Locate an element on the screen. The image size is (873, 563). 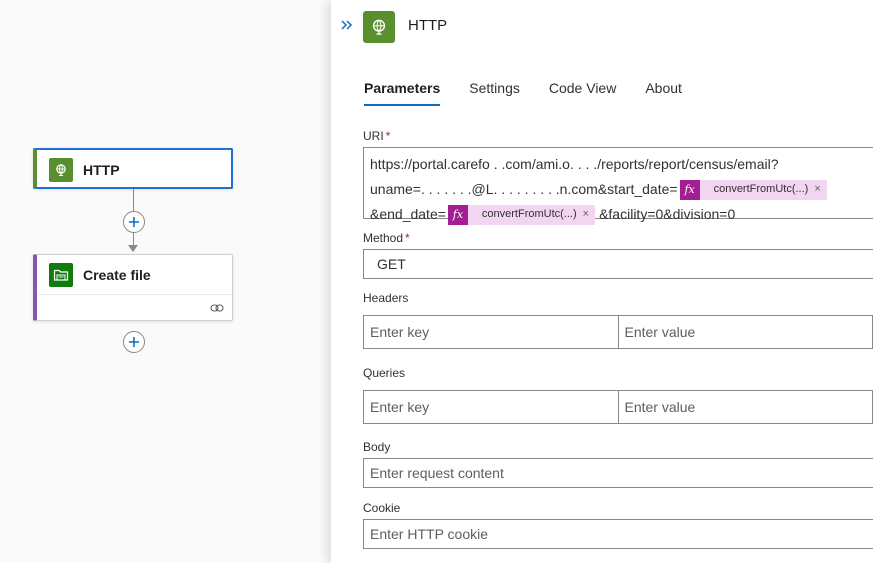
cookie-placeholder: Enter HTTP cookie is located at coordinates (429, 534).